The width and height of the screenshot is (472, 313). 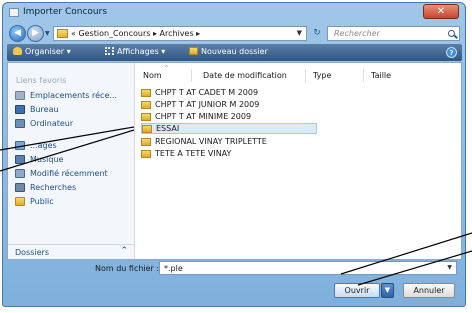 I want to click on sidebar-item-music: Musique, so click(x=39, y=159).